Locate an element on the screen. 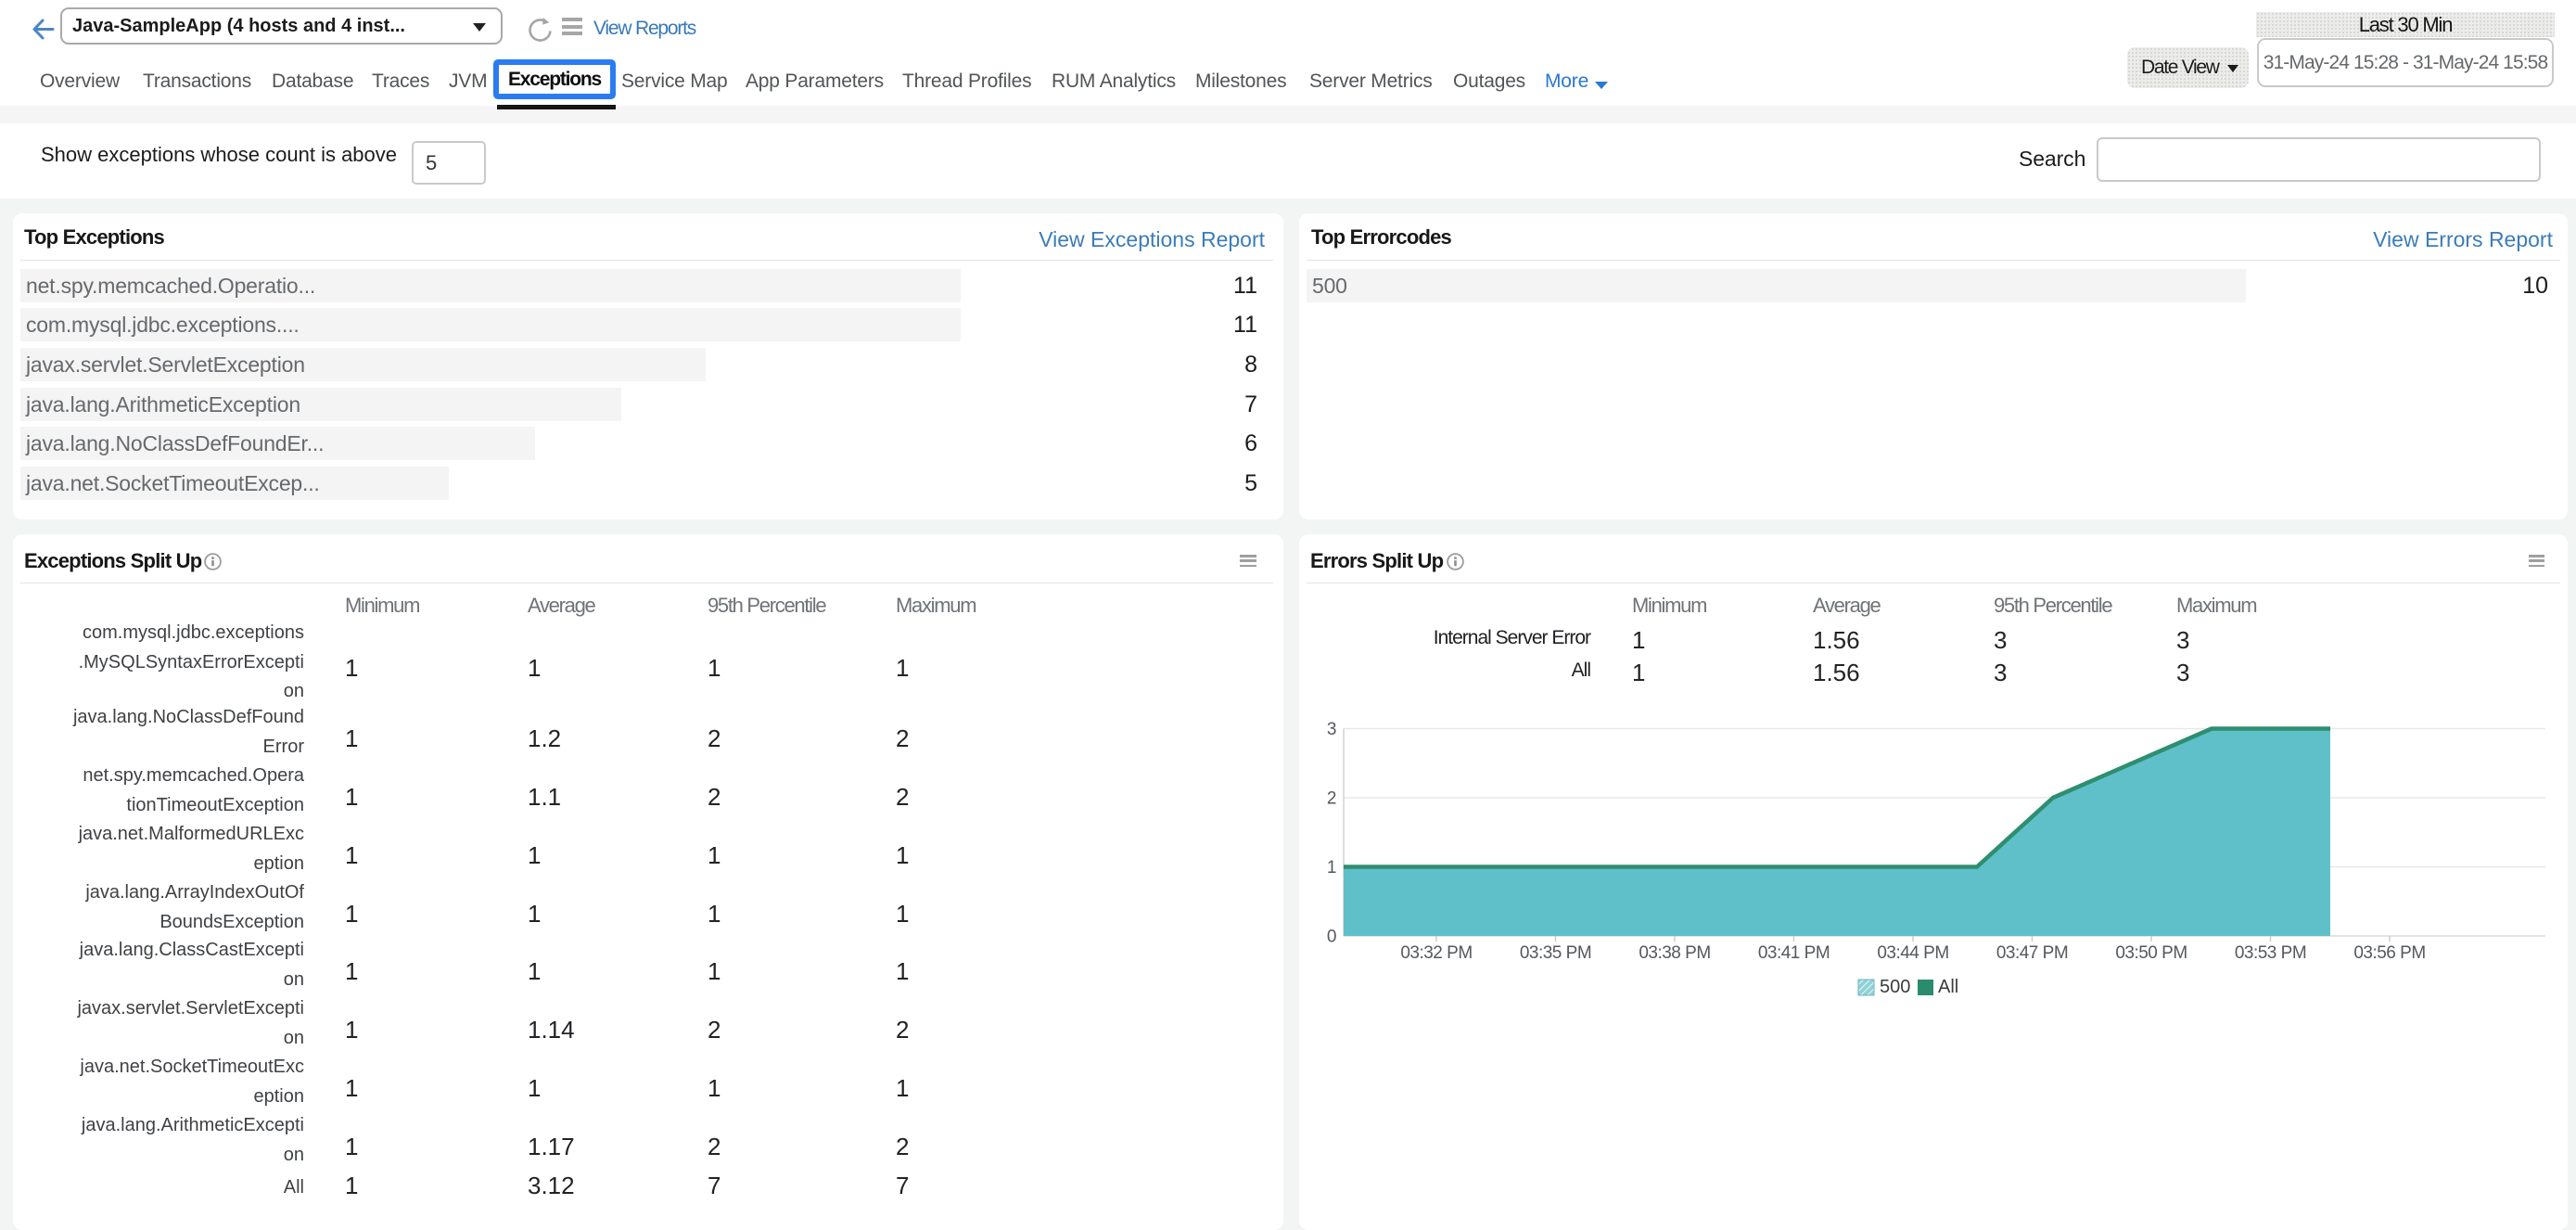 The width and height of the screenshot is (2576, 1230). svg-text: All is located at coordinates (1948, 987).